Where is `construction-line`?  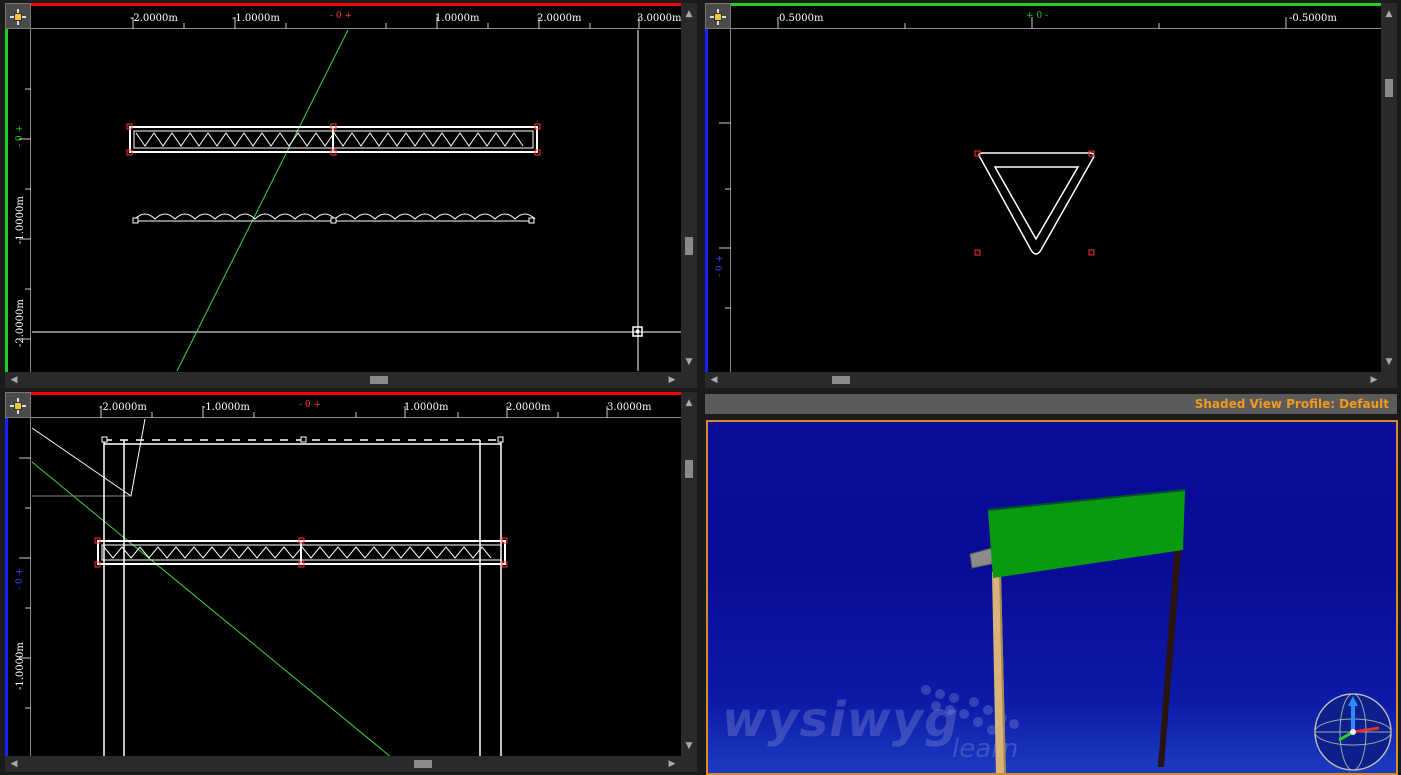
construction-line is located at coordinates (88, 457).